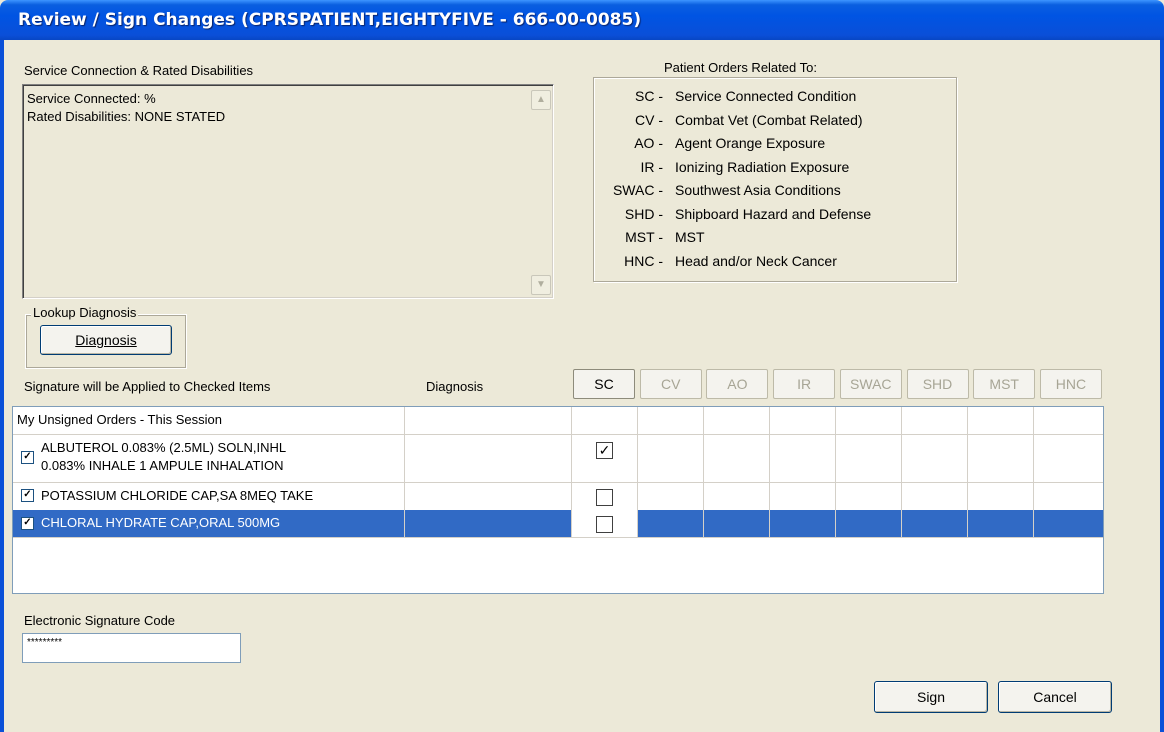 The height and width of the screenshot is (732, 1164). I want to click on legend-code-ir: IR -, so click(651, 166).